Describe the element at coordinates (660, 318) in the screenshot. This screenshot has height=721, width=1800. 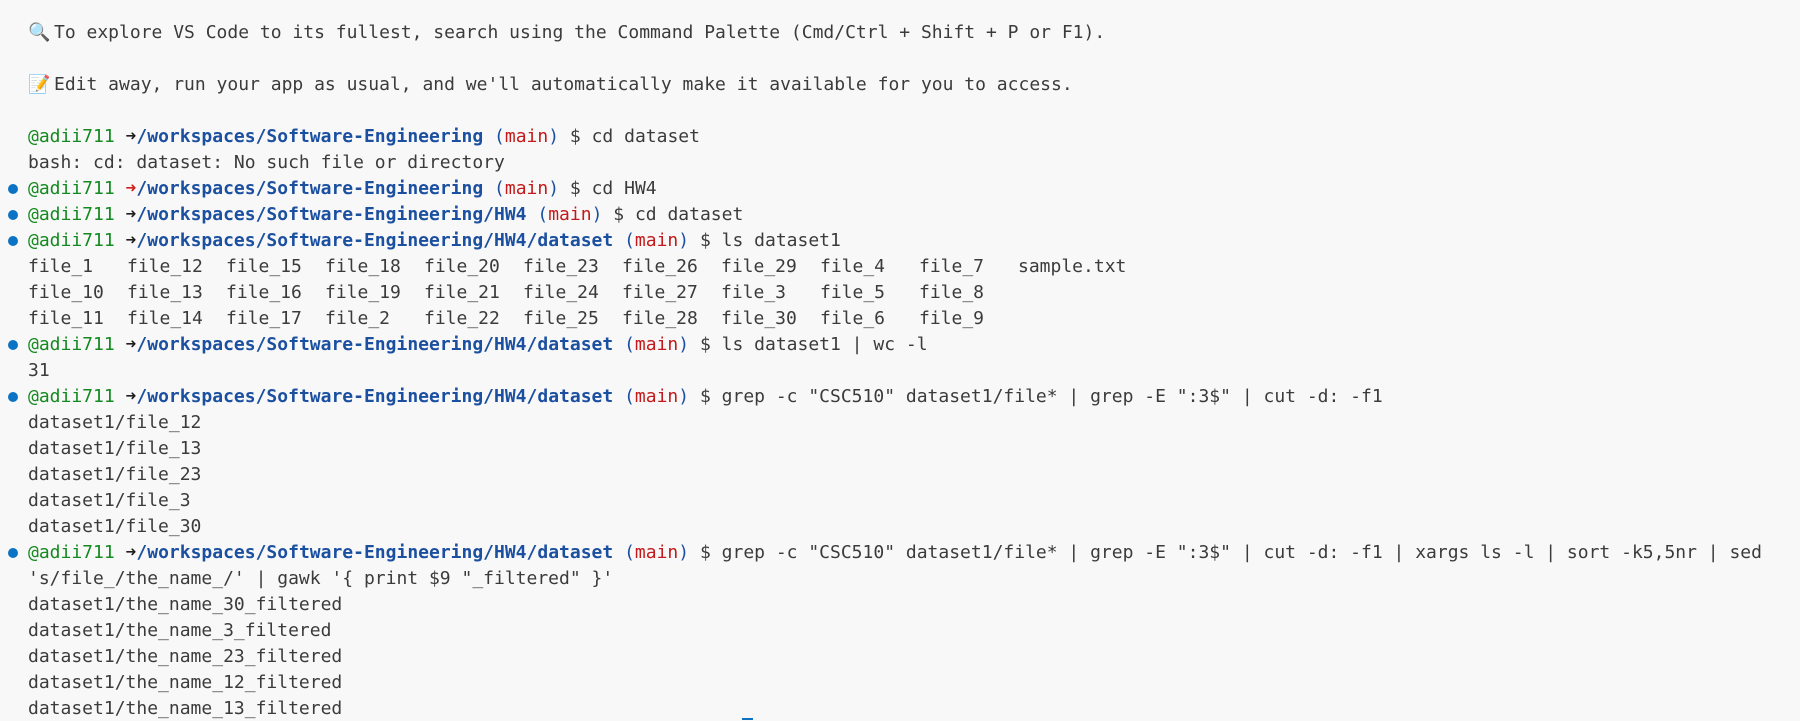
I see `file-entry: file_28` at that location.